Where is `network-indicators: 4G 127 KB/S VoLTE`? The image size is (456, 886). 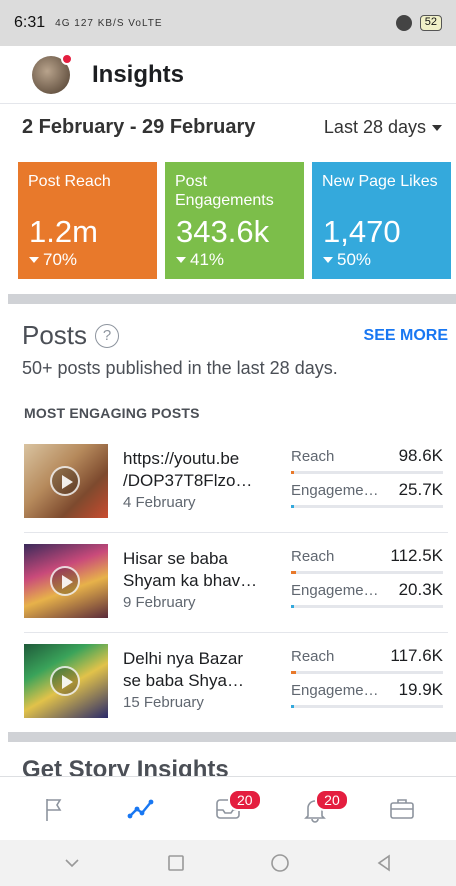
network-indicators: 4G 127 KB/S VoLTE is located at coordinates (109, 23).